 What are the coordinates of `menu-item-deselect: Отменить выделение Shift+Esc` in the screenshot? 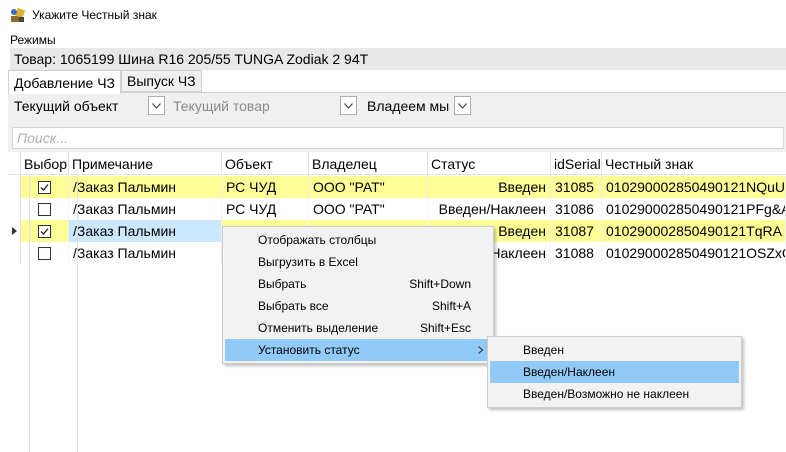 It's located at (358, 328).